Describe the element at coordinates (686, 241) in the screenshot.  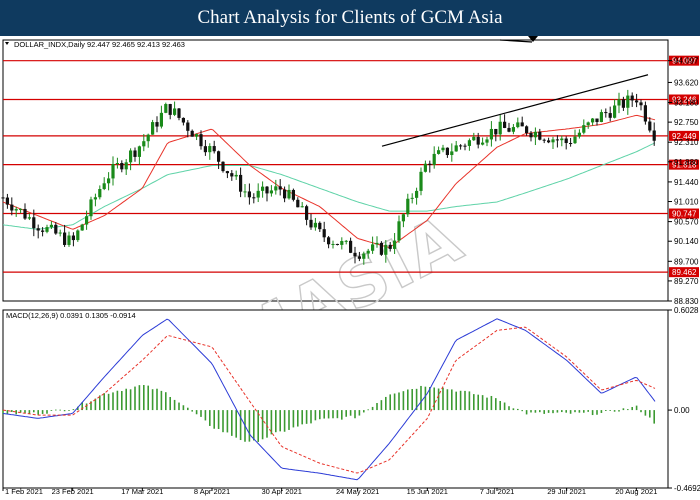
I see `price-tick-label: 90.140` at that location.